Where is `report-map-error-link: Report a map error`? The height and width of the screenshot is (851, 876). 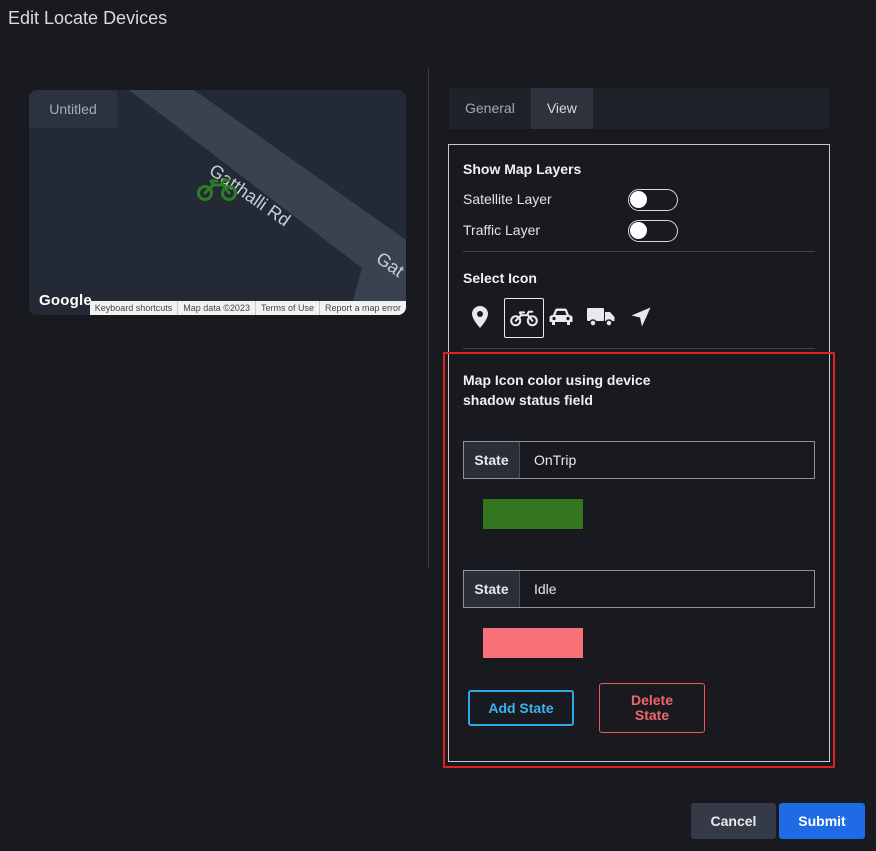
report-map-error-link: Report a map error is located at coordinates (362, 308).